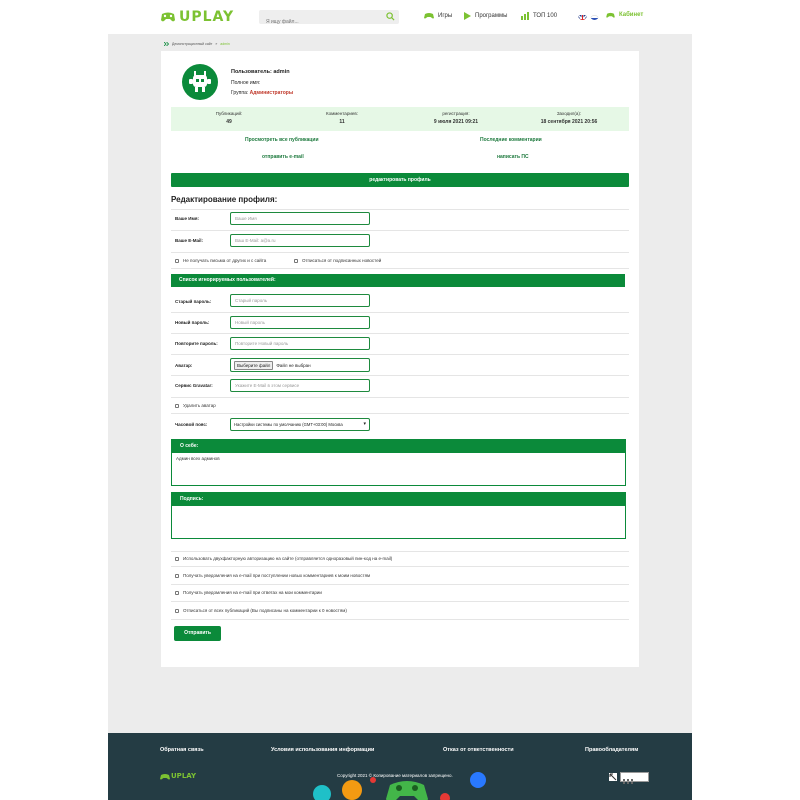 The image size is (800, 800). I want to click on footer-logo-text: UPLAY, so click(184, 776).